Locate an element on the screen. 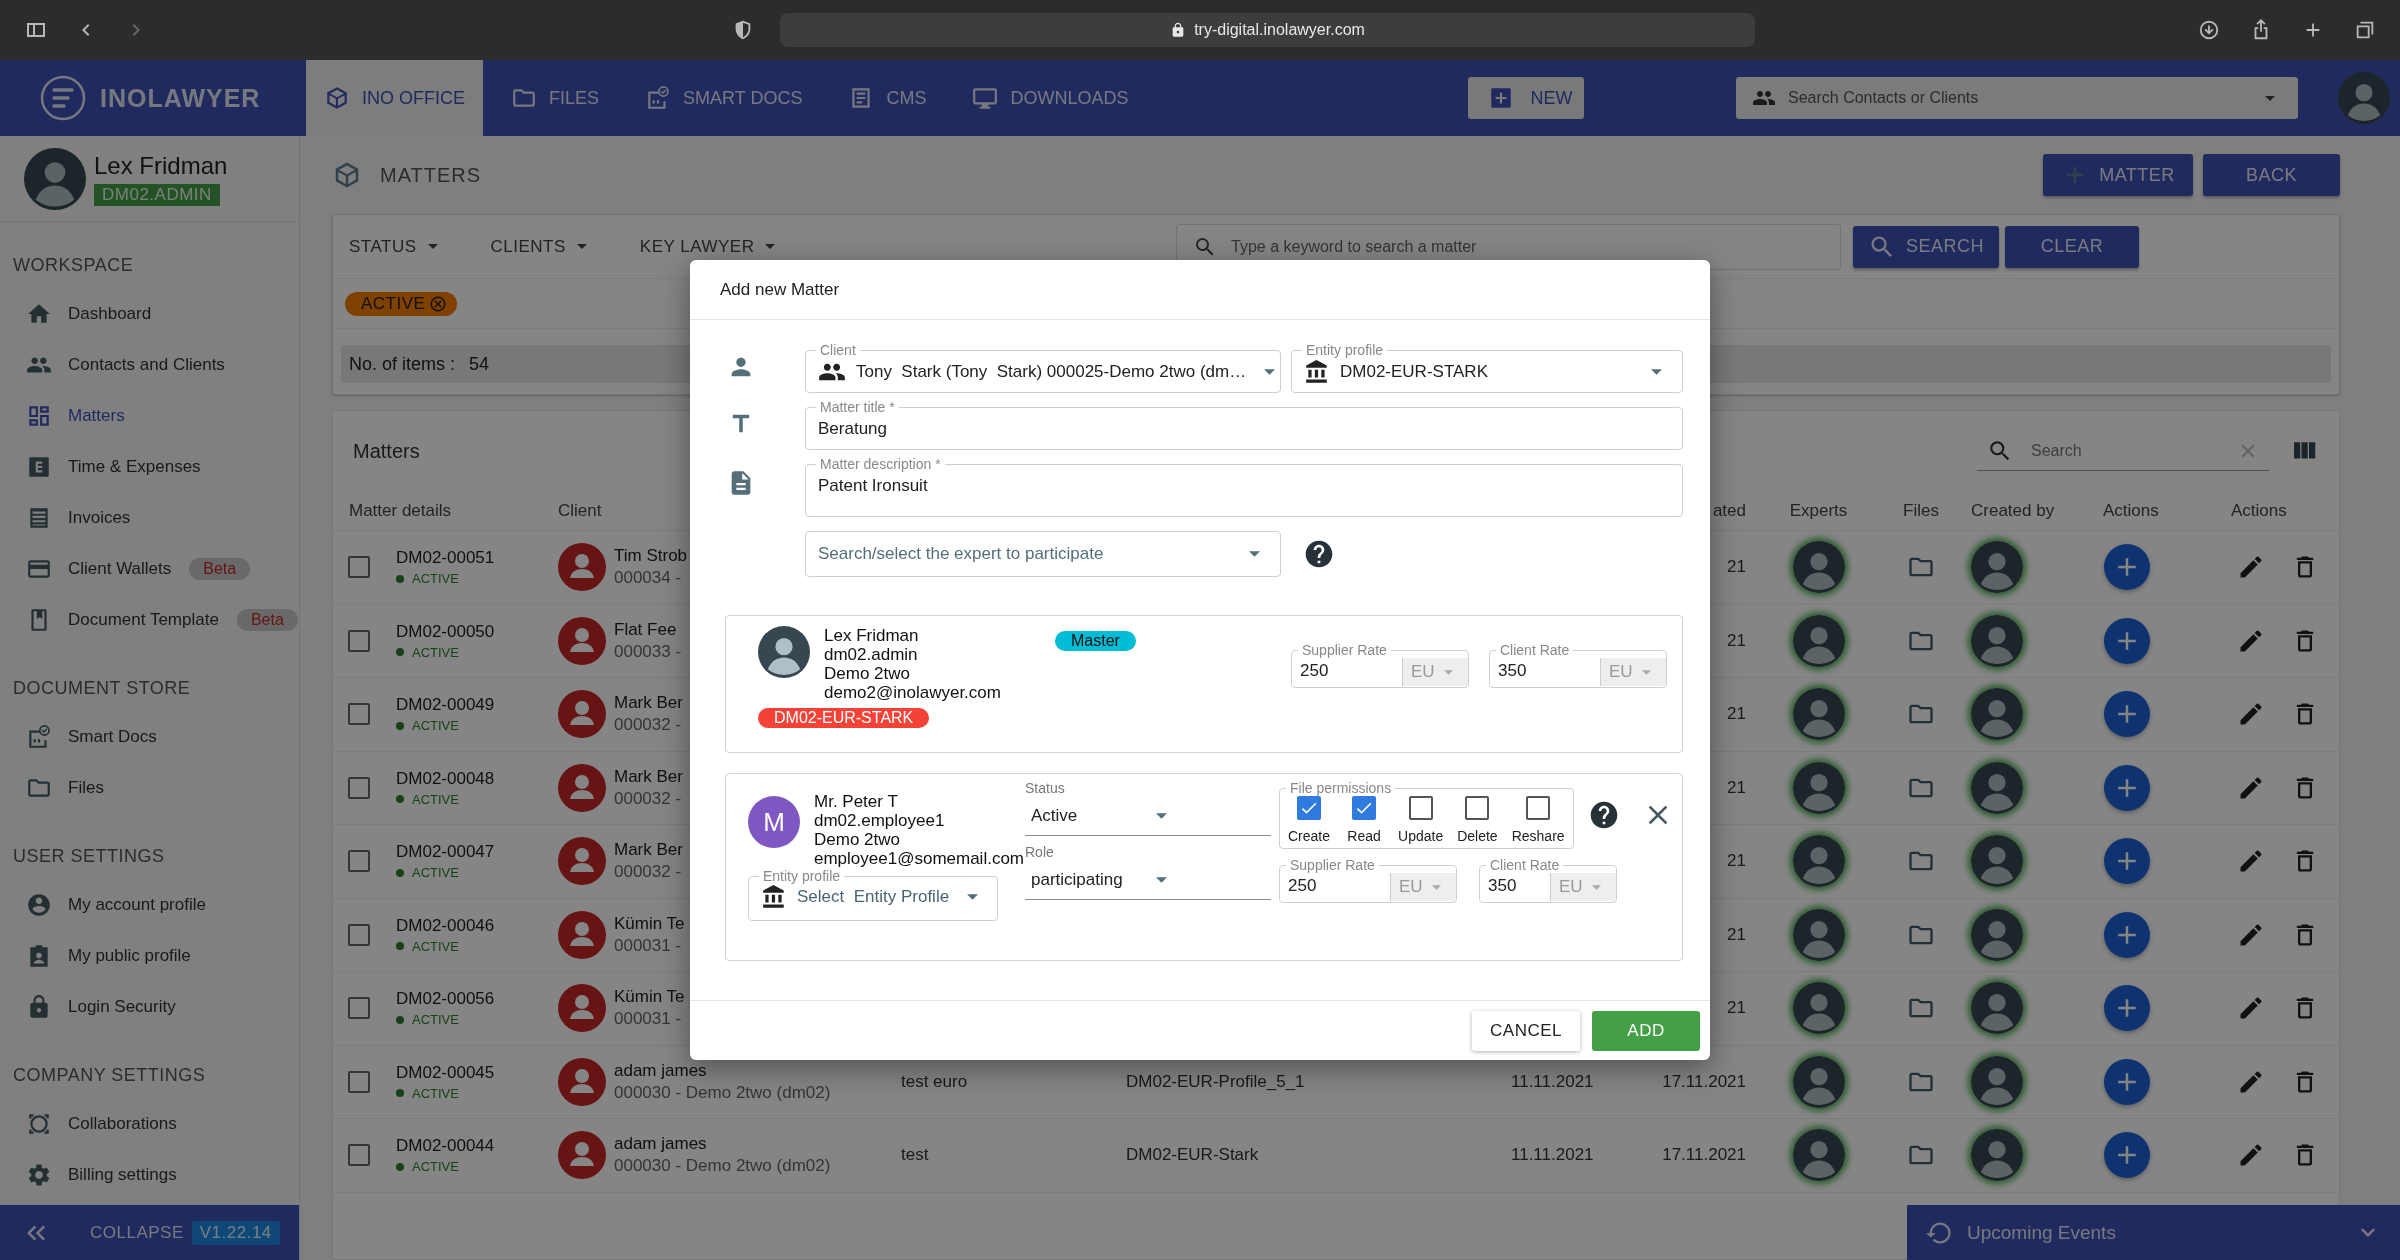 This screenshot has height=1260, width=2400. status-dot-icon is located at coordinates (400, 1093).